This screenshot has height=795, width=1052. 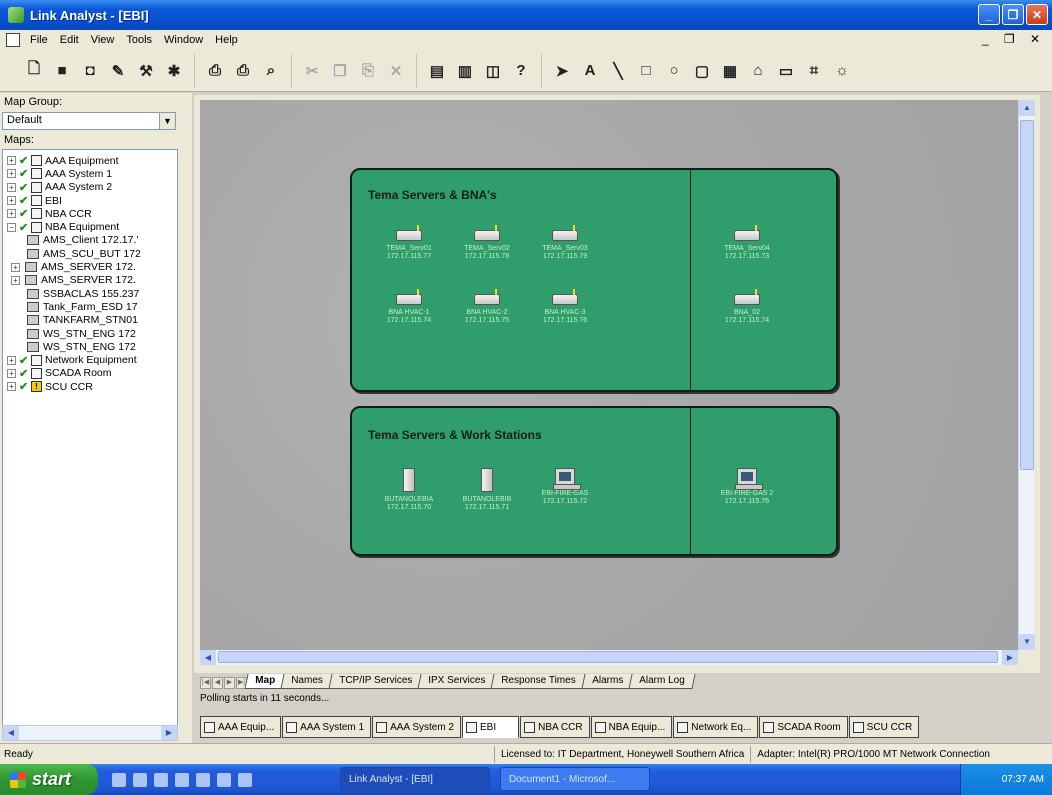 What do you see at coordinates (90, 213) in the screenshot?
I see `tree-item: + ✔ NBA CCR` at bounding box center [90, 213].